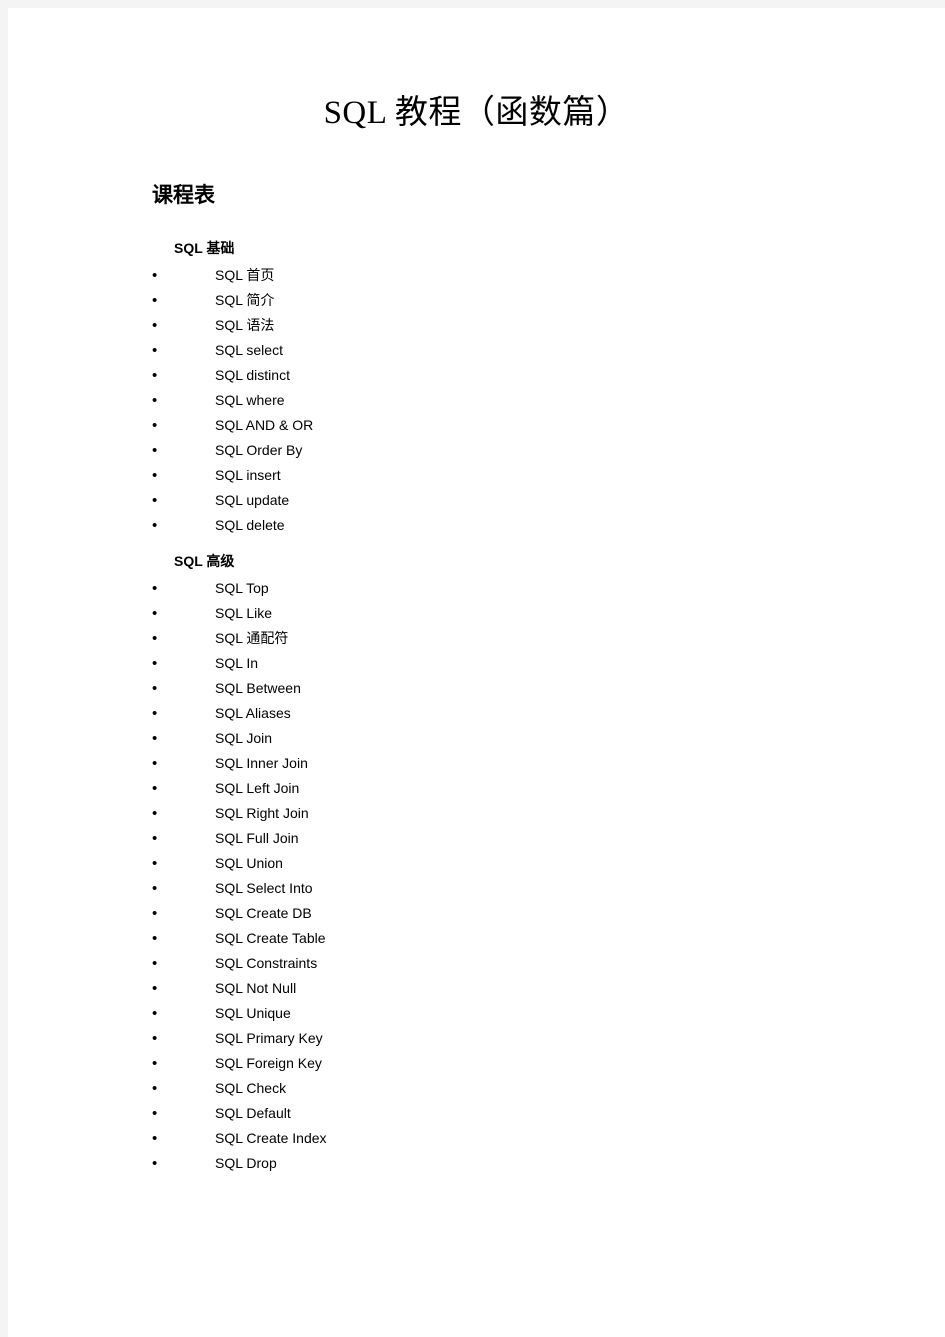 The image size is (945, 1337). I want to click on course-item: SQL Constraints, so click(548, 963).